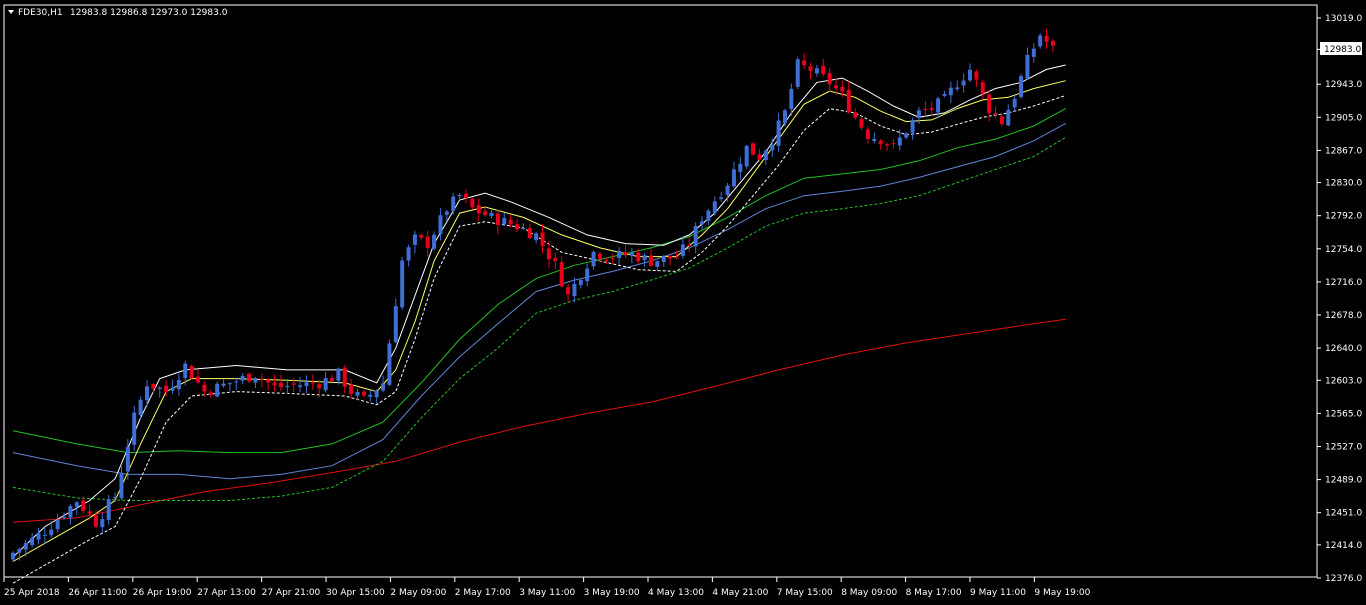 This screenshot has width=1366, height=605. What do you see at coordinates (1343, 514) in the screenshot?
I see `price-tick-label: 12451.0` at bounding box center [1343, 514].